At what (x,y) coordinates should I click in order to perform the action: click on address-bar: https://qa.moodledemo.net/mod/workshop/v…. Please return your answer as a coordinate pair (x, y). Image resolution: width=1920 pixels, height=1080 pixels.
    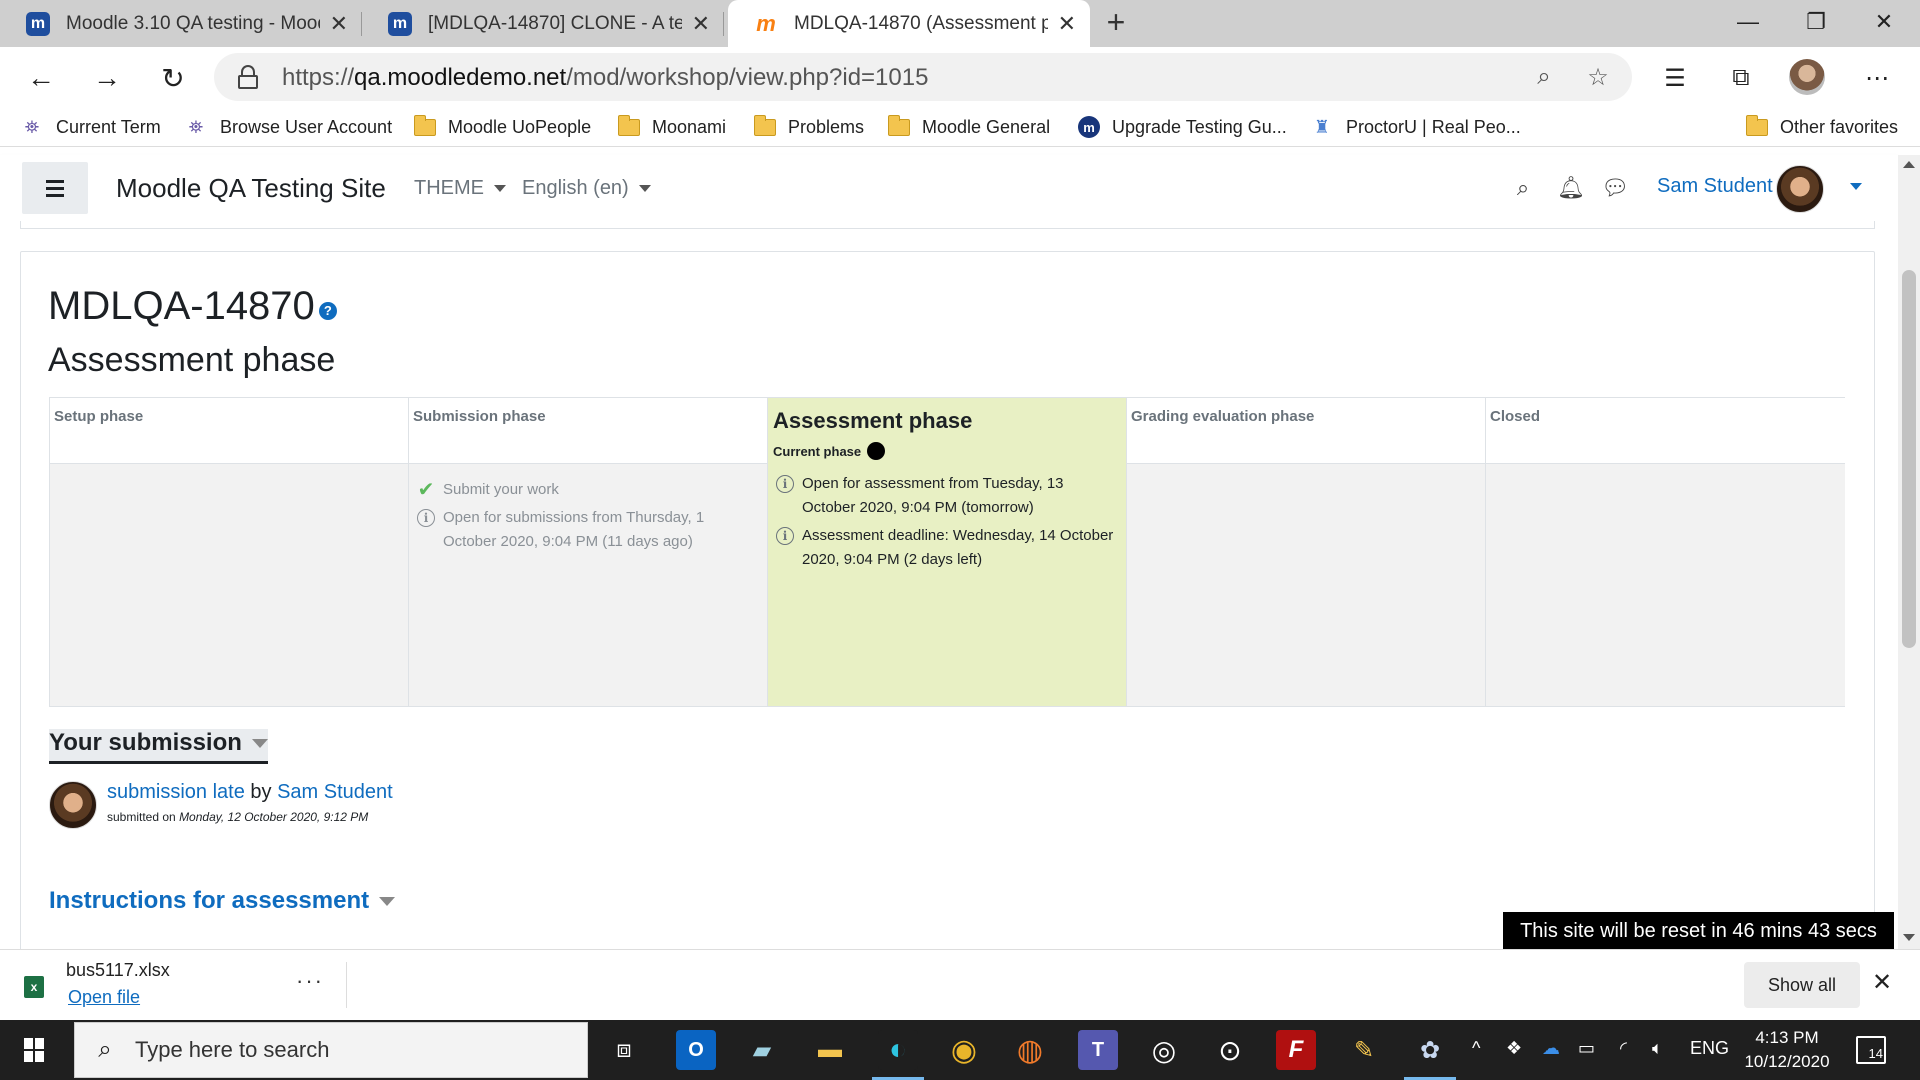
    Looking at the image, I should click on (923, 77).